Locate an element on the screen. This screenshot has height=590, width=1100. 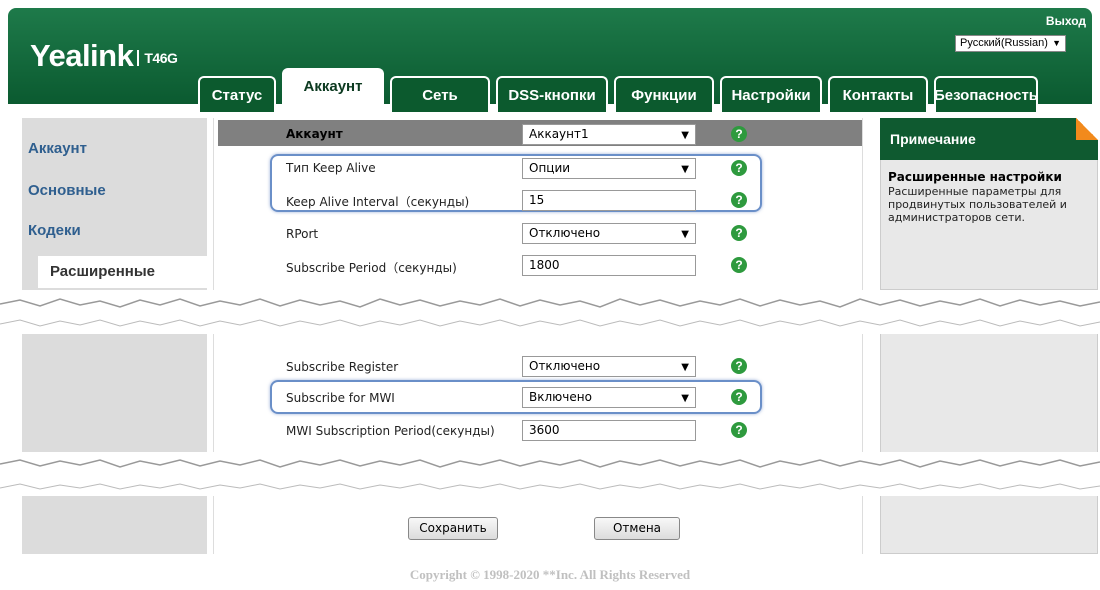
subscribe-mwi-label: Subscribe for MWI is located at coordinates (340, 398).